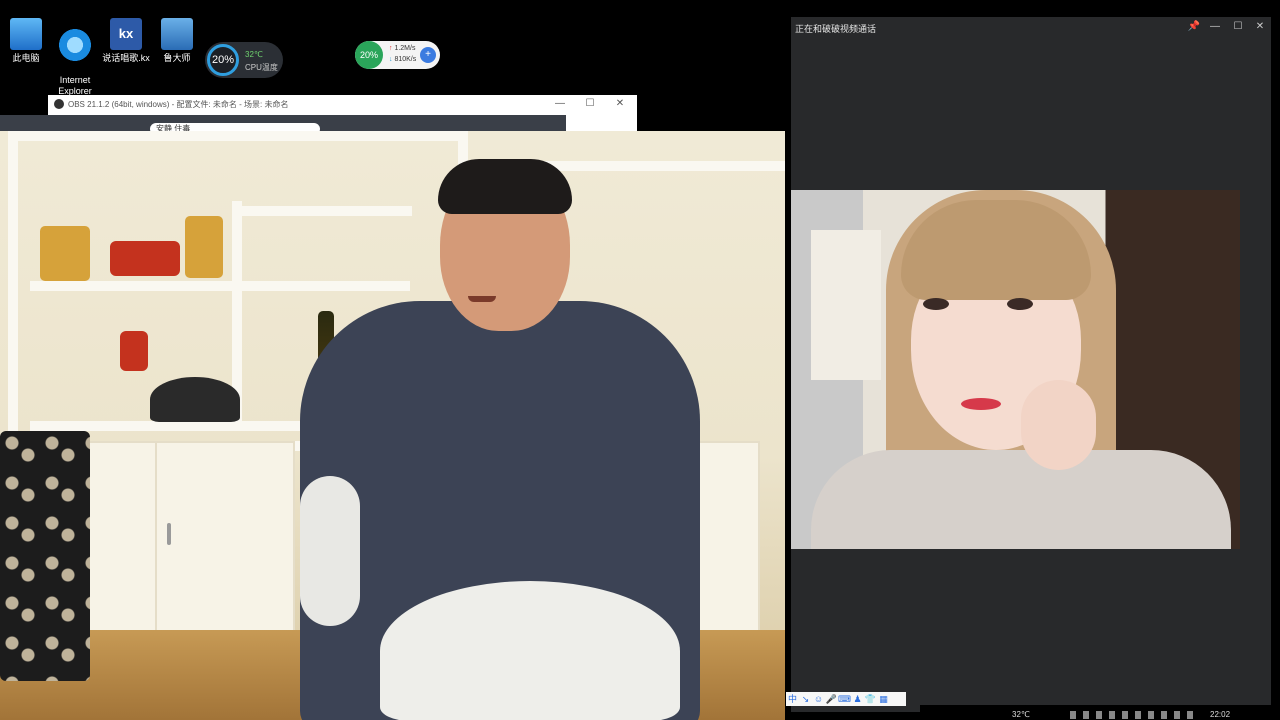 This screenshot has width=1280, height=720. What do you see at coordinates (254, 54) in the screenshot?
I see `cpu-temperature: 32℃` at bounding box center [254, 54].